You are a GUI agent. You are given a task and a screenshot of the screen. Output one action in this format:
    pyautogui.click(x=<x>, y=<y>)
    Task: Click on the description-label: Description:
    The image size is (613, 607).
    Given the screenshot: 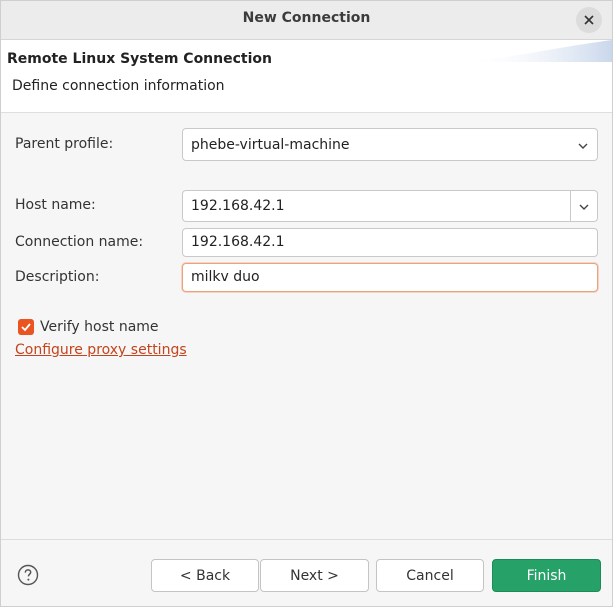 What is the action you would take?
    pyautogui.click(x=57, y=277)
    